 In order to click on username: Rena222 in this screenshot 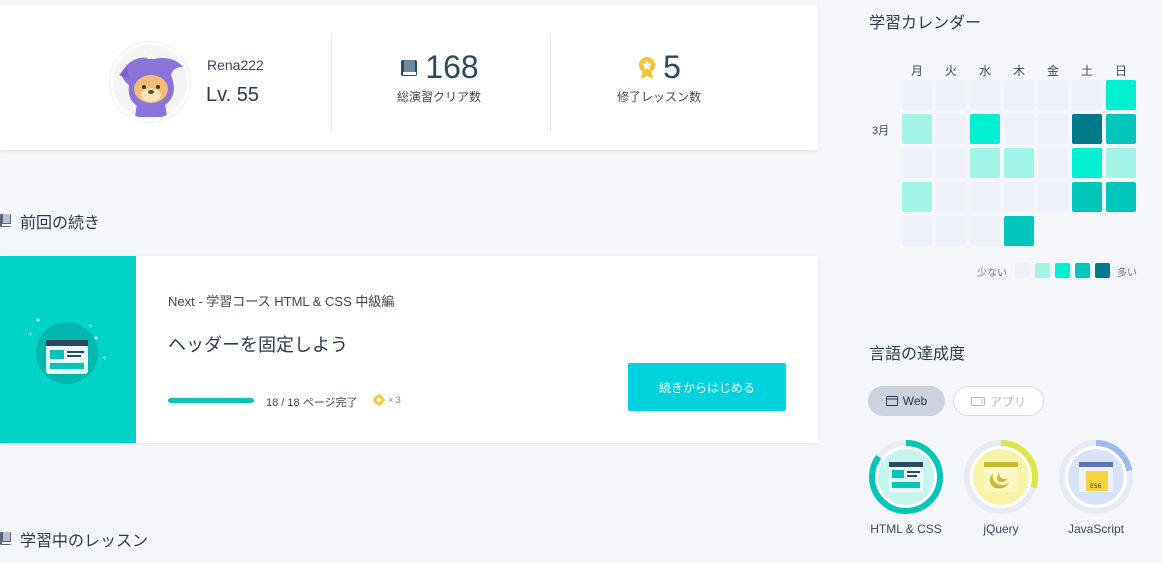, I will do `click(235, 65)`.